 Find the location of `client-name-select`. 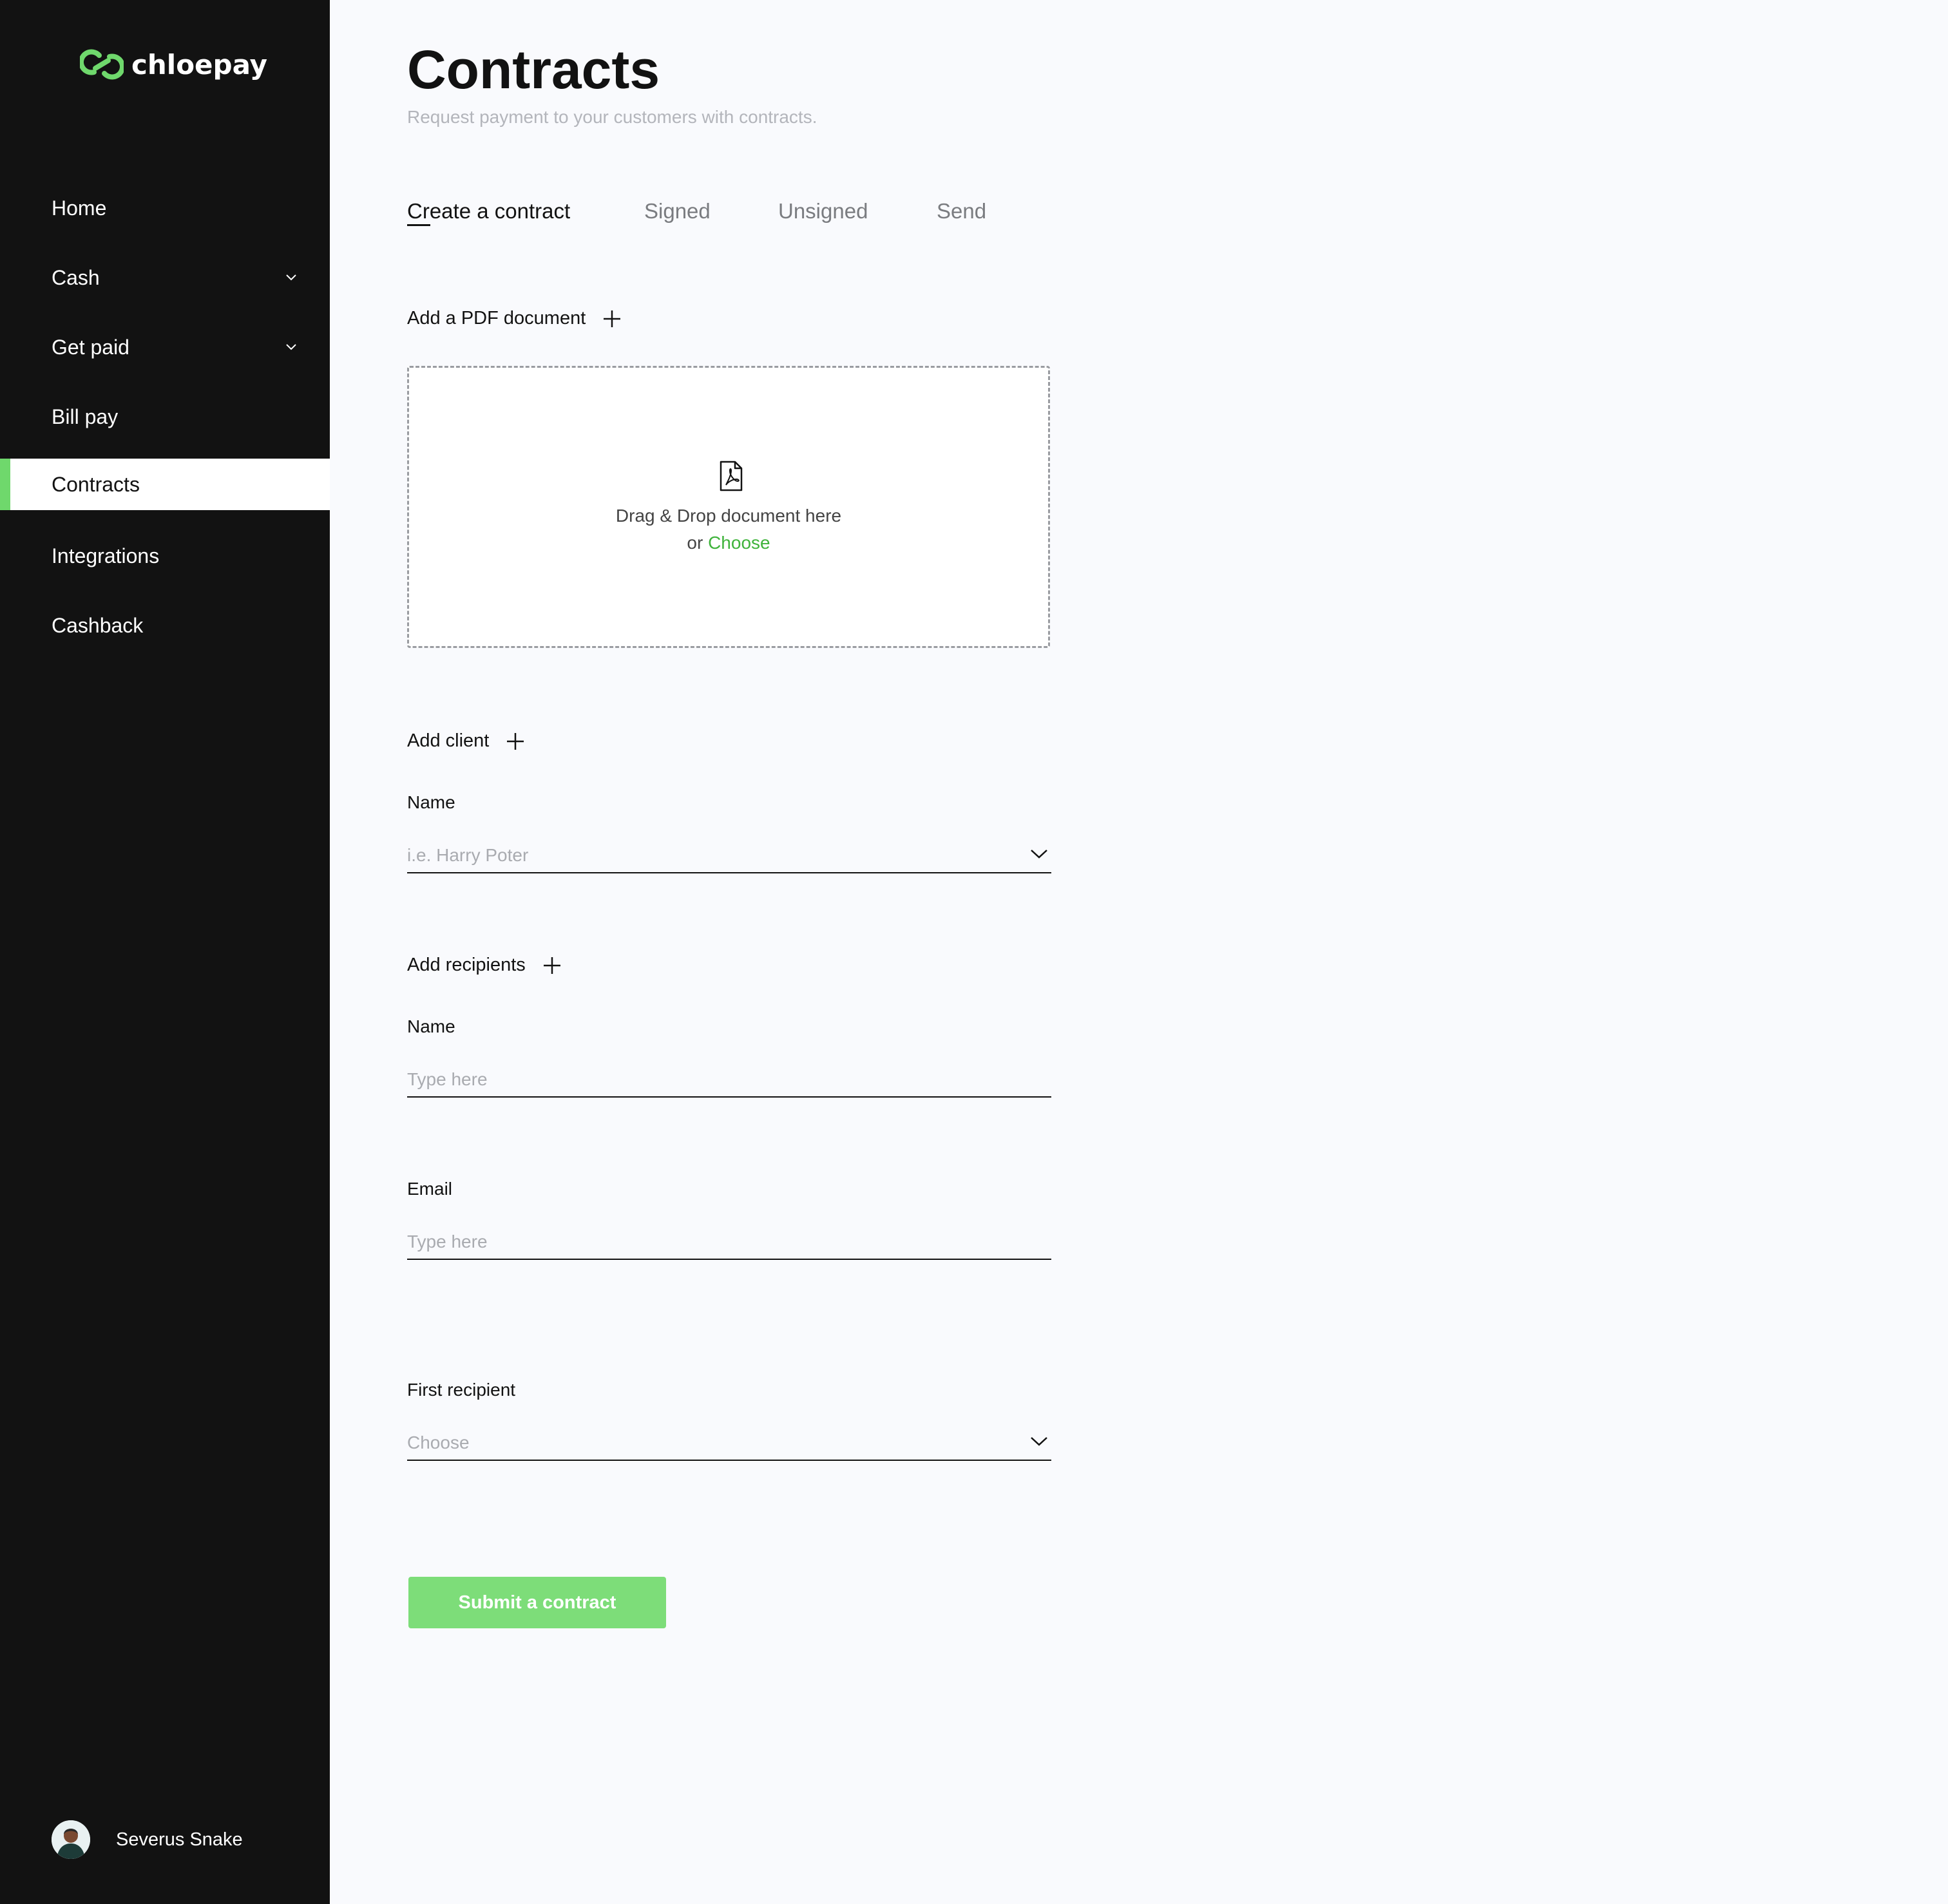

client-name-select is located at coordinates (729, 857).